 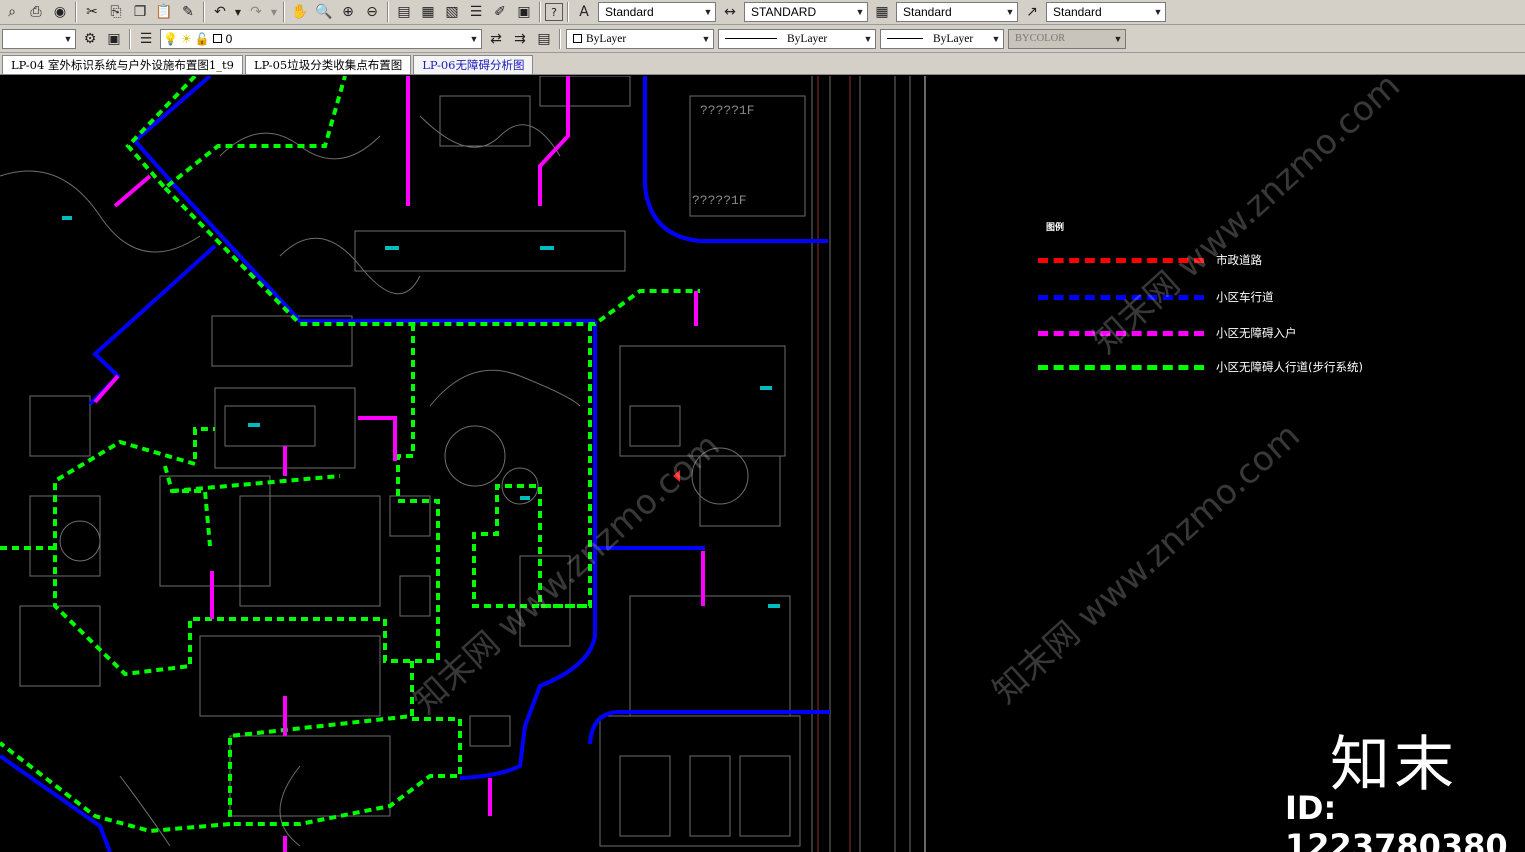 I want to click on properties-icon: ▤, so click(x=404, y=12).